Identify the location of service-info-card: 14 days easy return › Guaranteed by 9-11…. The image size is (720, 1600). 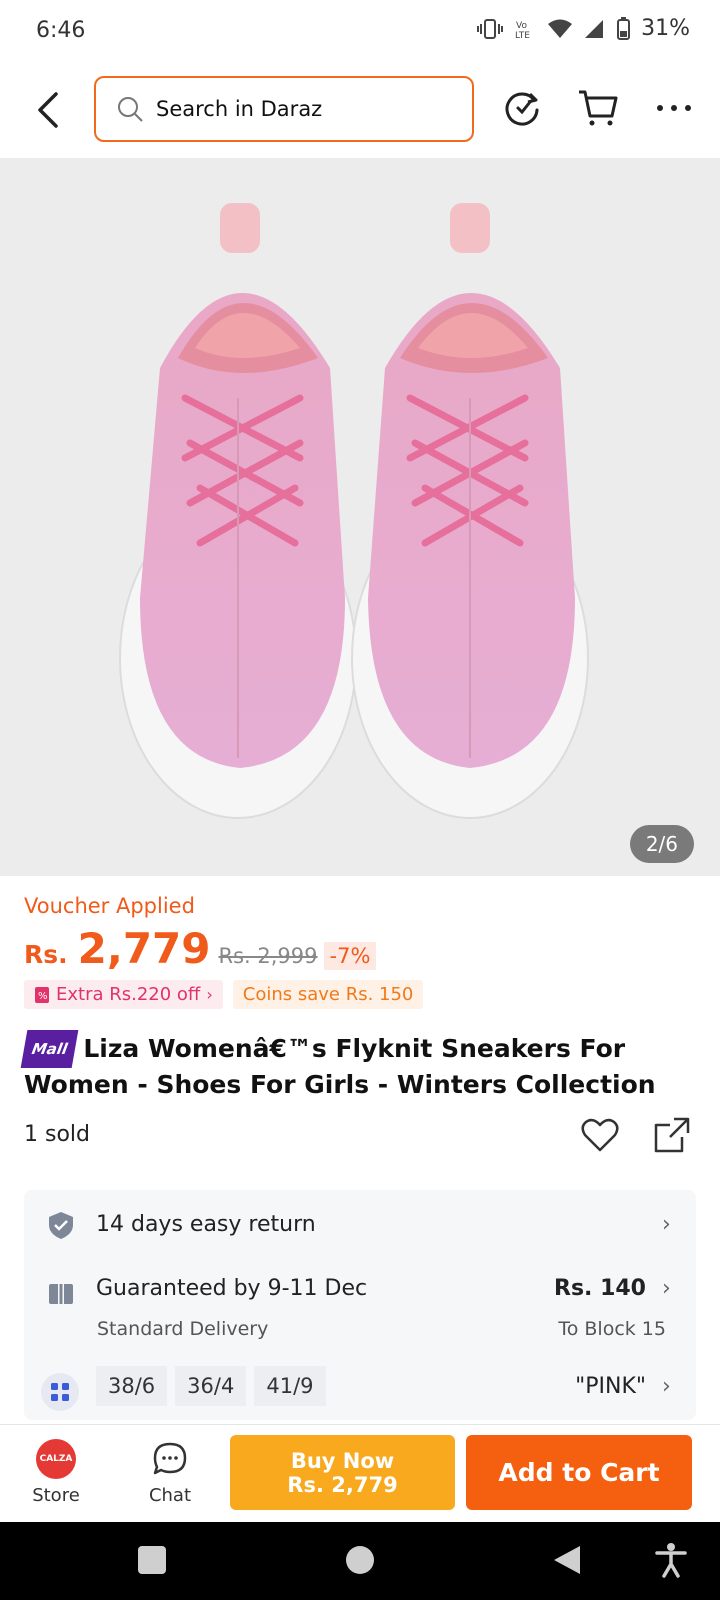
(360, 1305).